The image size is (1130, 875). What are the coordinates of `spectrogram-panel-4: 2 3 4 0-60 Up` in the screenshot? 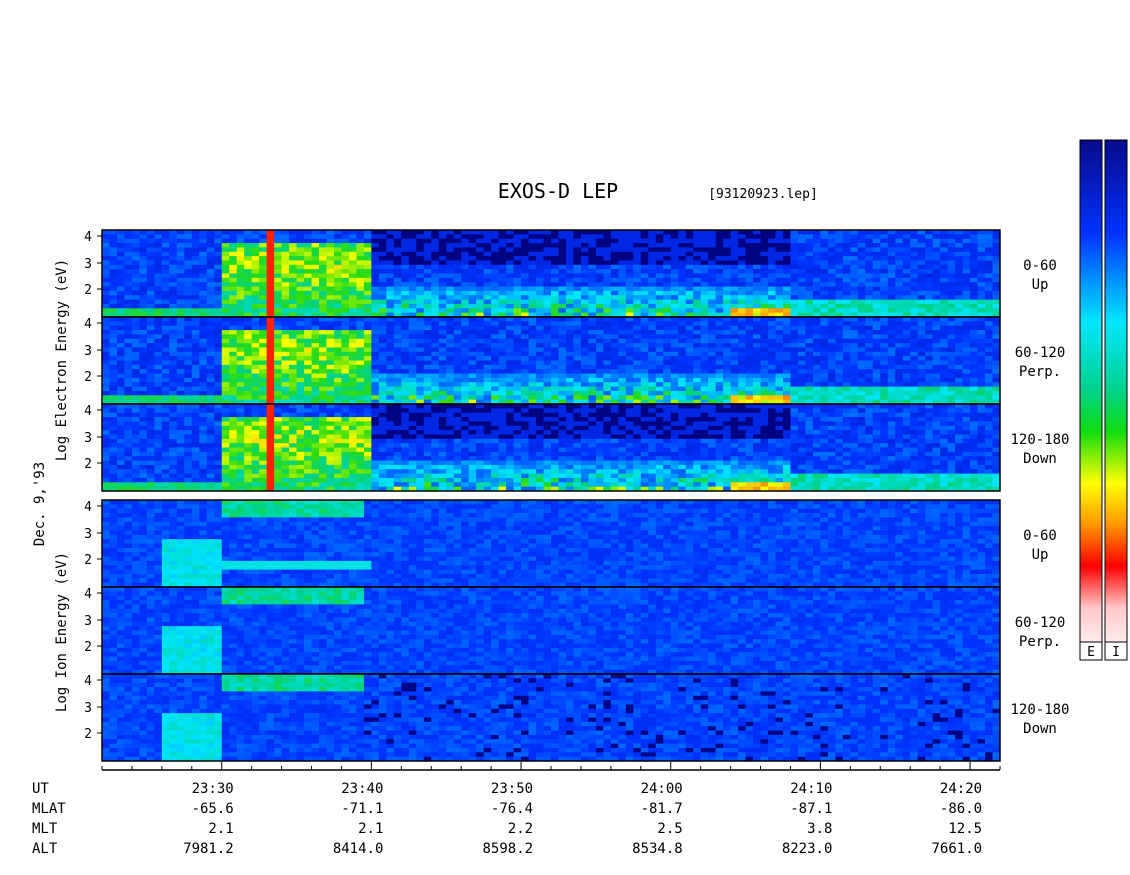 It's located at (570, 543).